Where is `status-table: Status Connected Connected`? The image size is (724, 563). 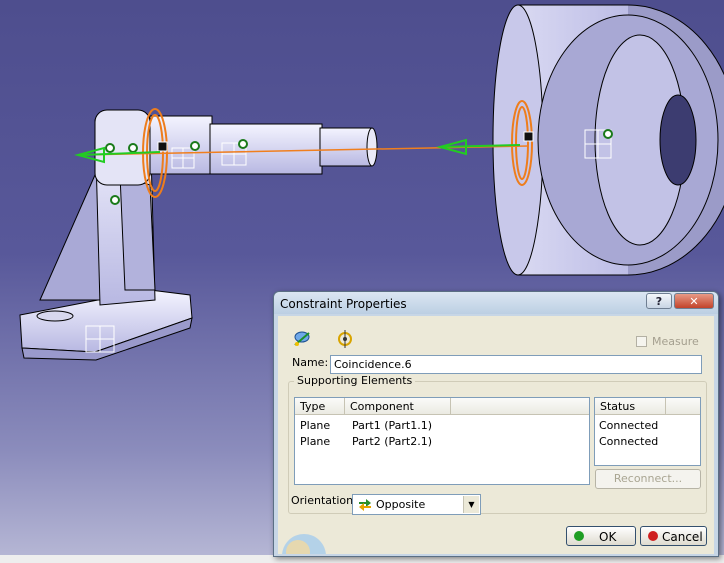 status-table: Status Connected Connected is located at coordinates (647, 431).